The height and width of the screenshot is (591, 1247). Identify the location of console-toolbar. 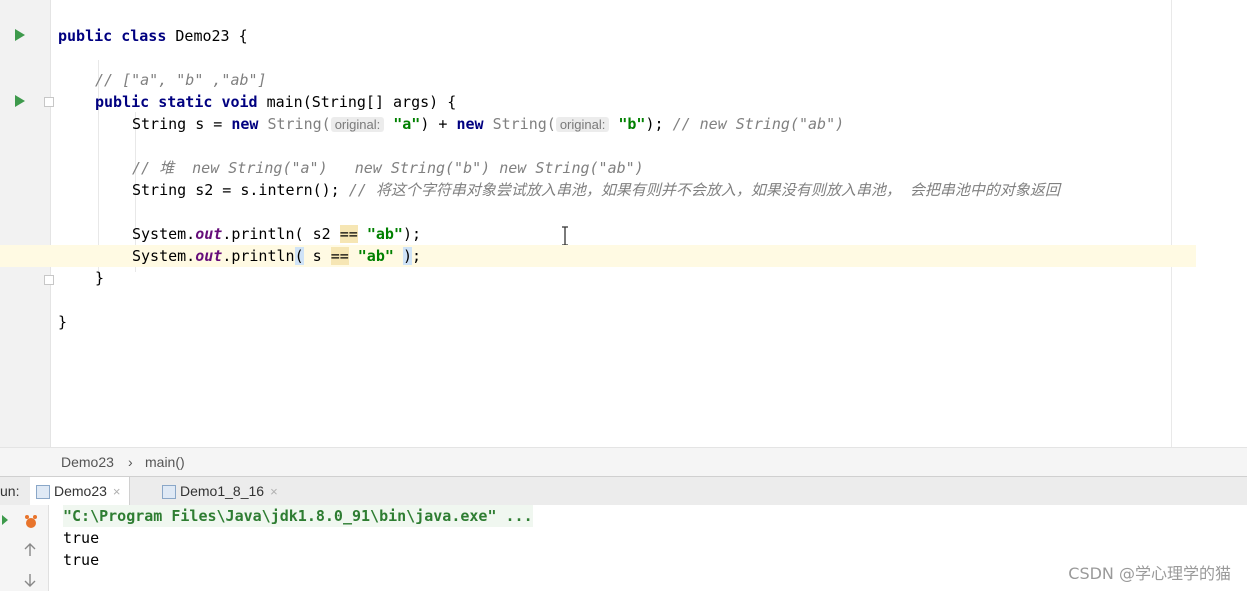
(24, 548).